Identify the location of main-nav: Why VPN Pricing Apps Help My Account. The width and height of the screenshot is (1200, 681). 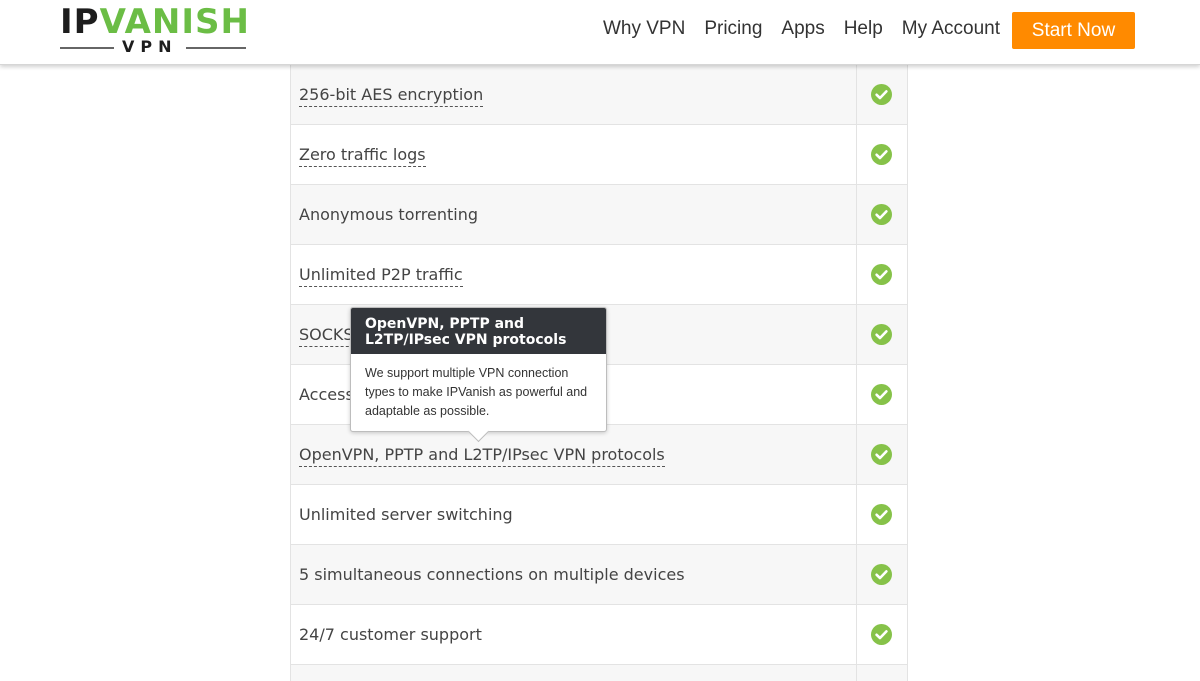
(792, 29).